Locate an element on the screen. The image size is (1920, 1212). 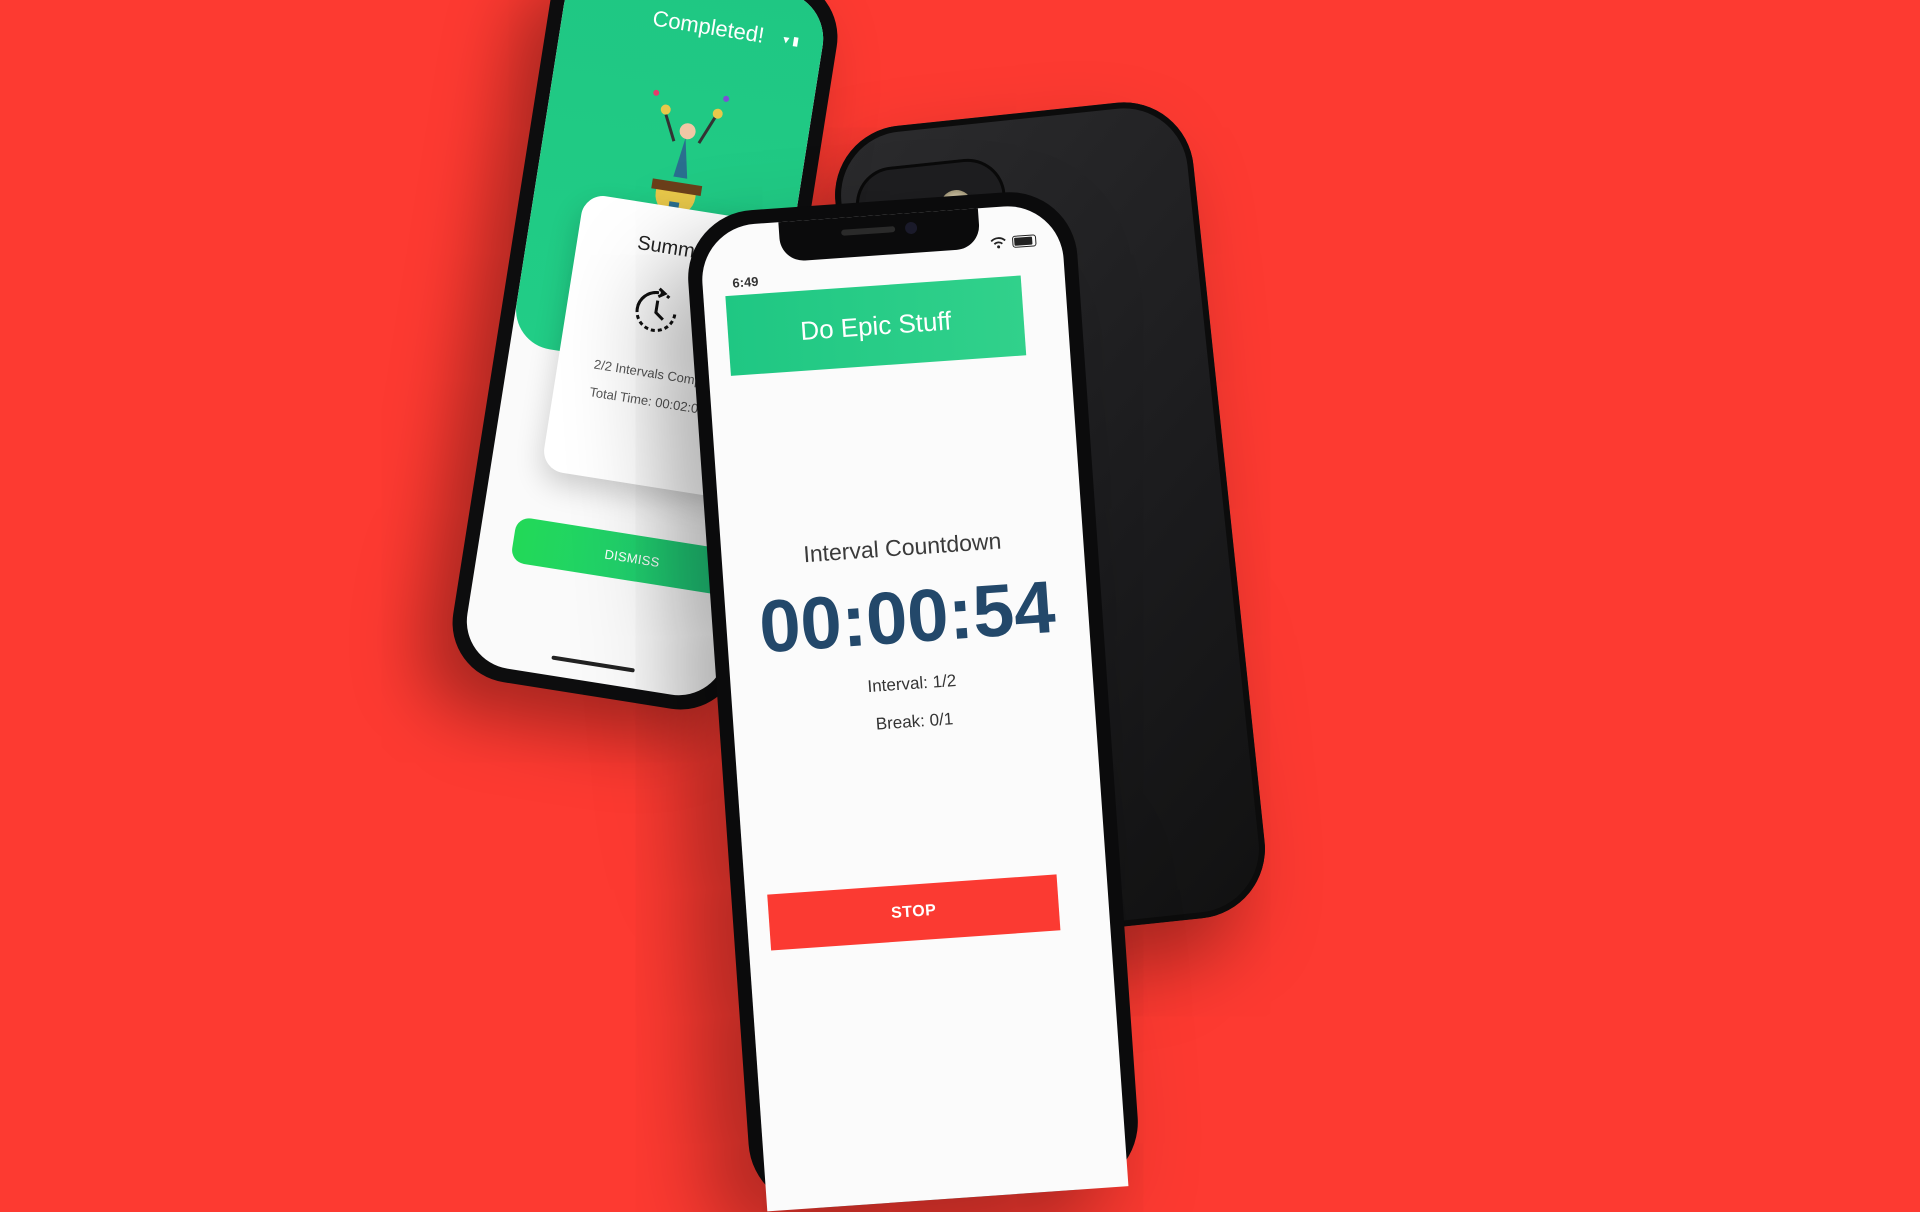
stop-button: STOP is located at coordinates (914, 912).